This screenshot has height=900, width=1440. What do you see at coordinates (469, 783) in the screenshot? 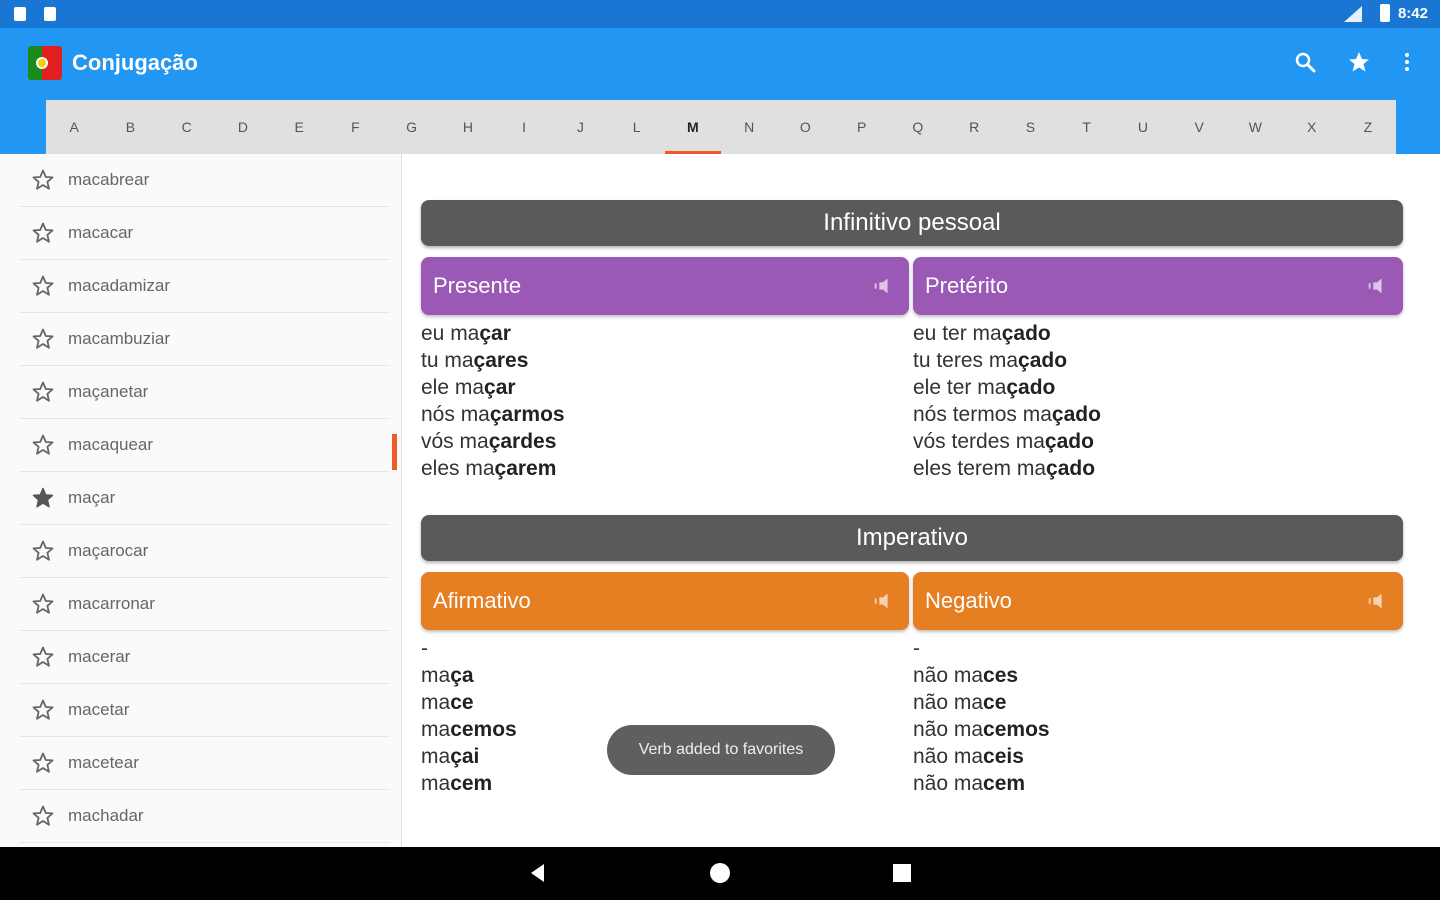
I see `conjugation-line: macem` at bounding box center [469, 783].